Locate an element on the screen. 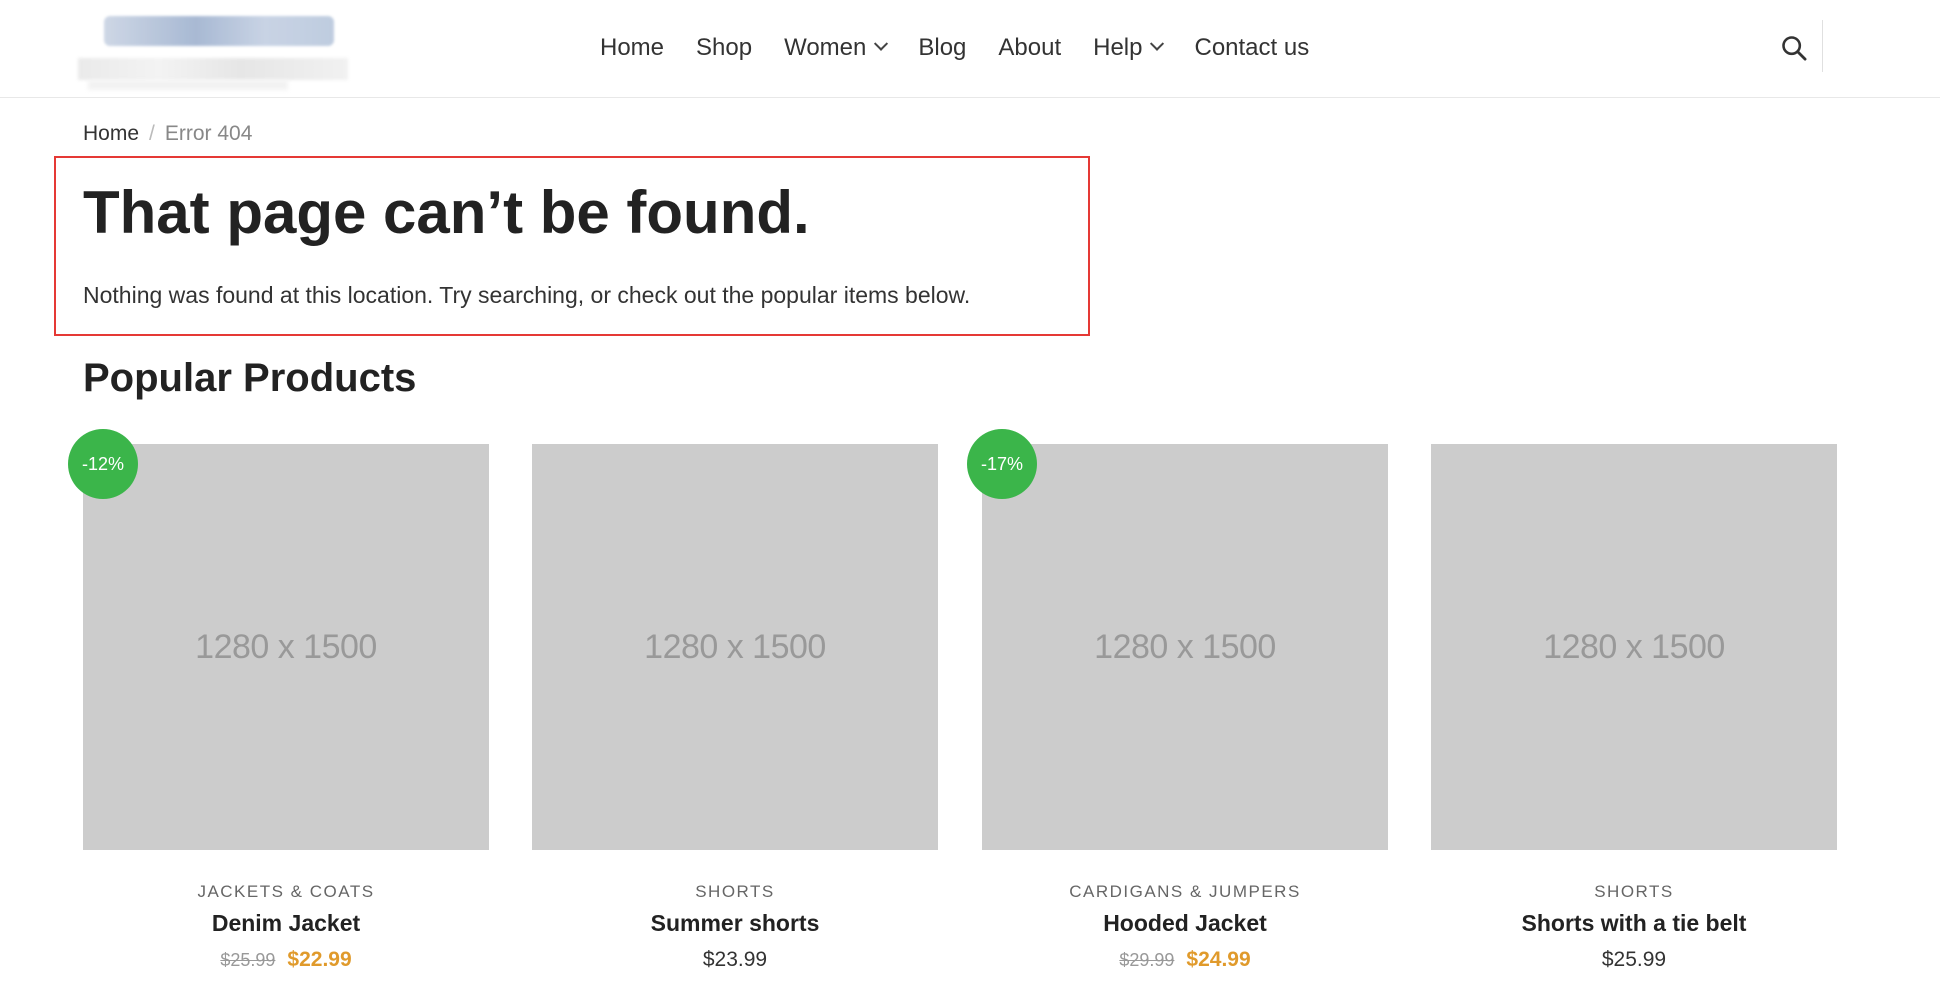 The height and width of the screenshot is (1003, 1940). nav-item-label: About is located at coordinates (1030, 47).